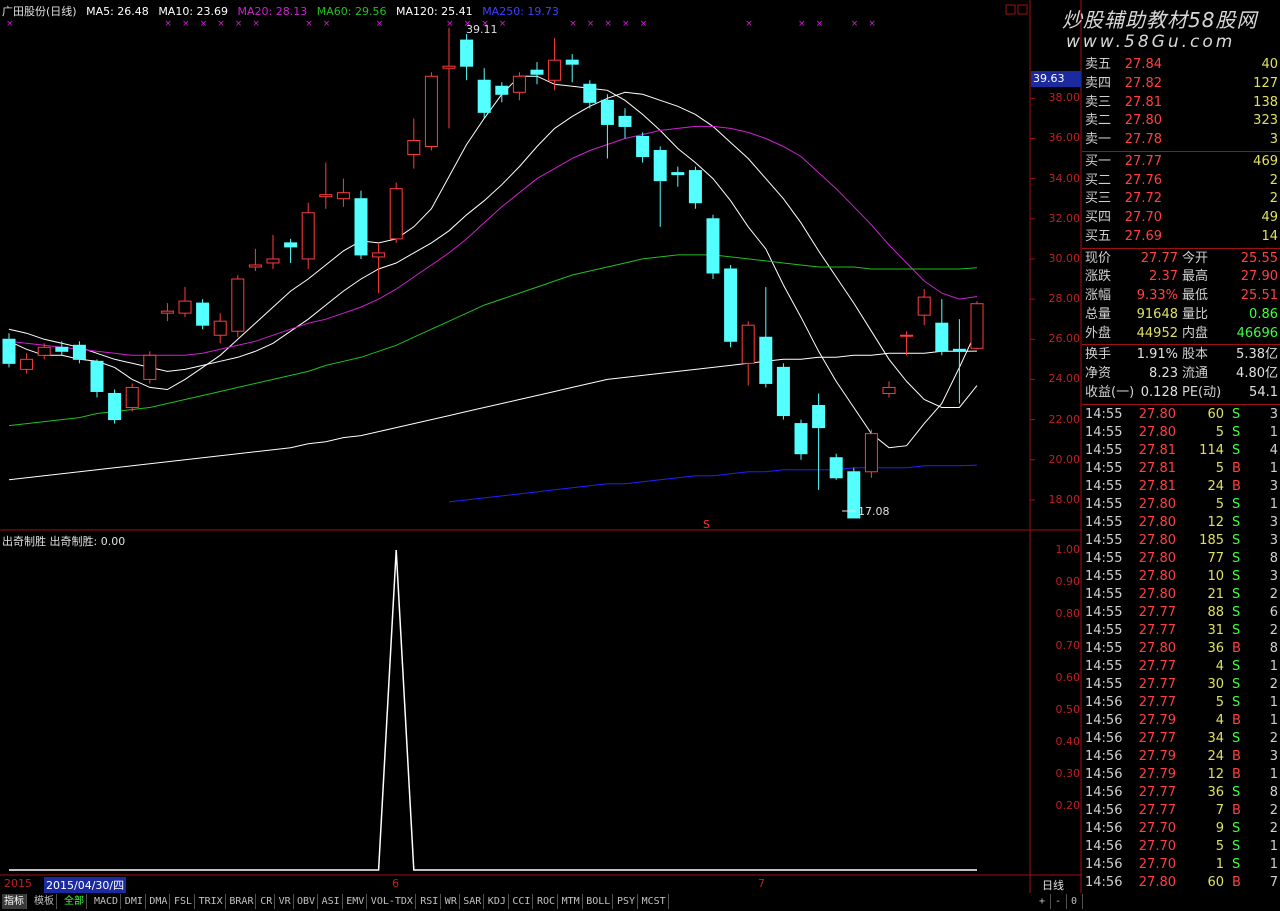 The image size is (1280, 911). I want to click on quote-row: 总量 91648 量比 0.86, so click(1181, 315).